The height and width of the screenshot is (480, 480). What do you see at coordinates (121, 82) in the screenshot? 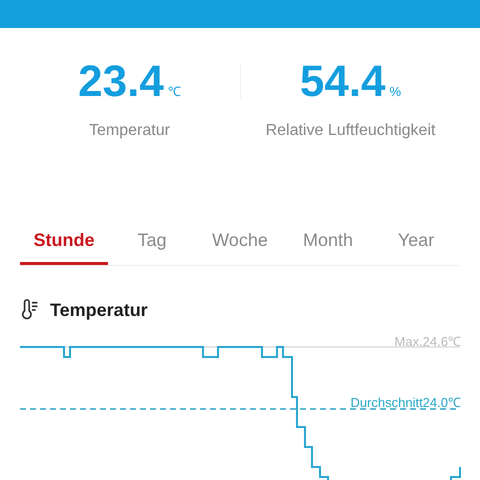
I see `reading-value: 23.4` at bounding box center [121, 82].